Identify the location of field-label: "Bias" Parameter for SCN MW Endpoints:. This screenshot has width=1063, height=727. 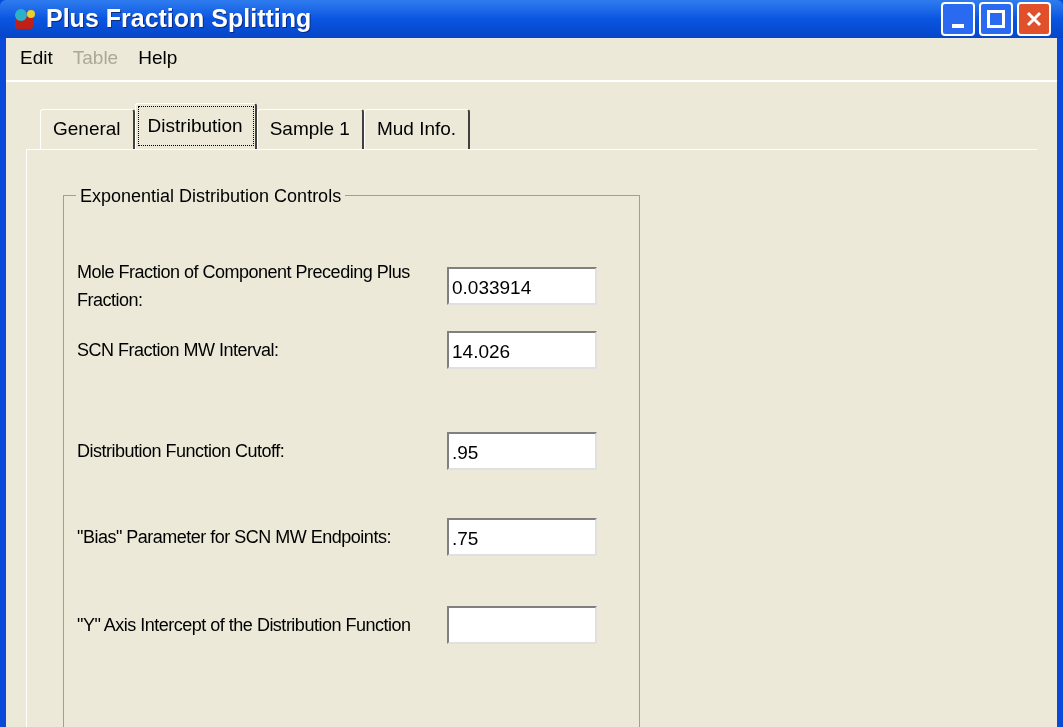
(234, 537).